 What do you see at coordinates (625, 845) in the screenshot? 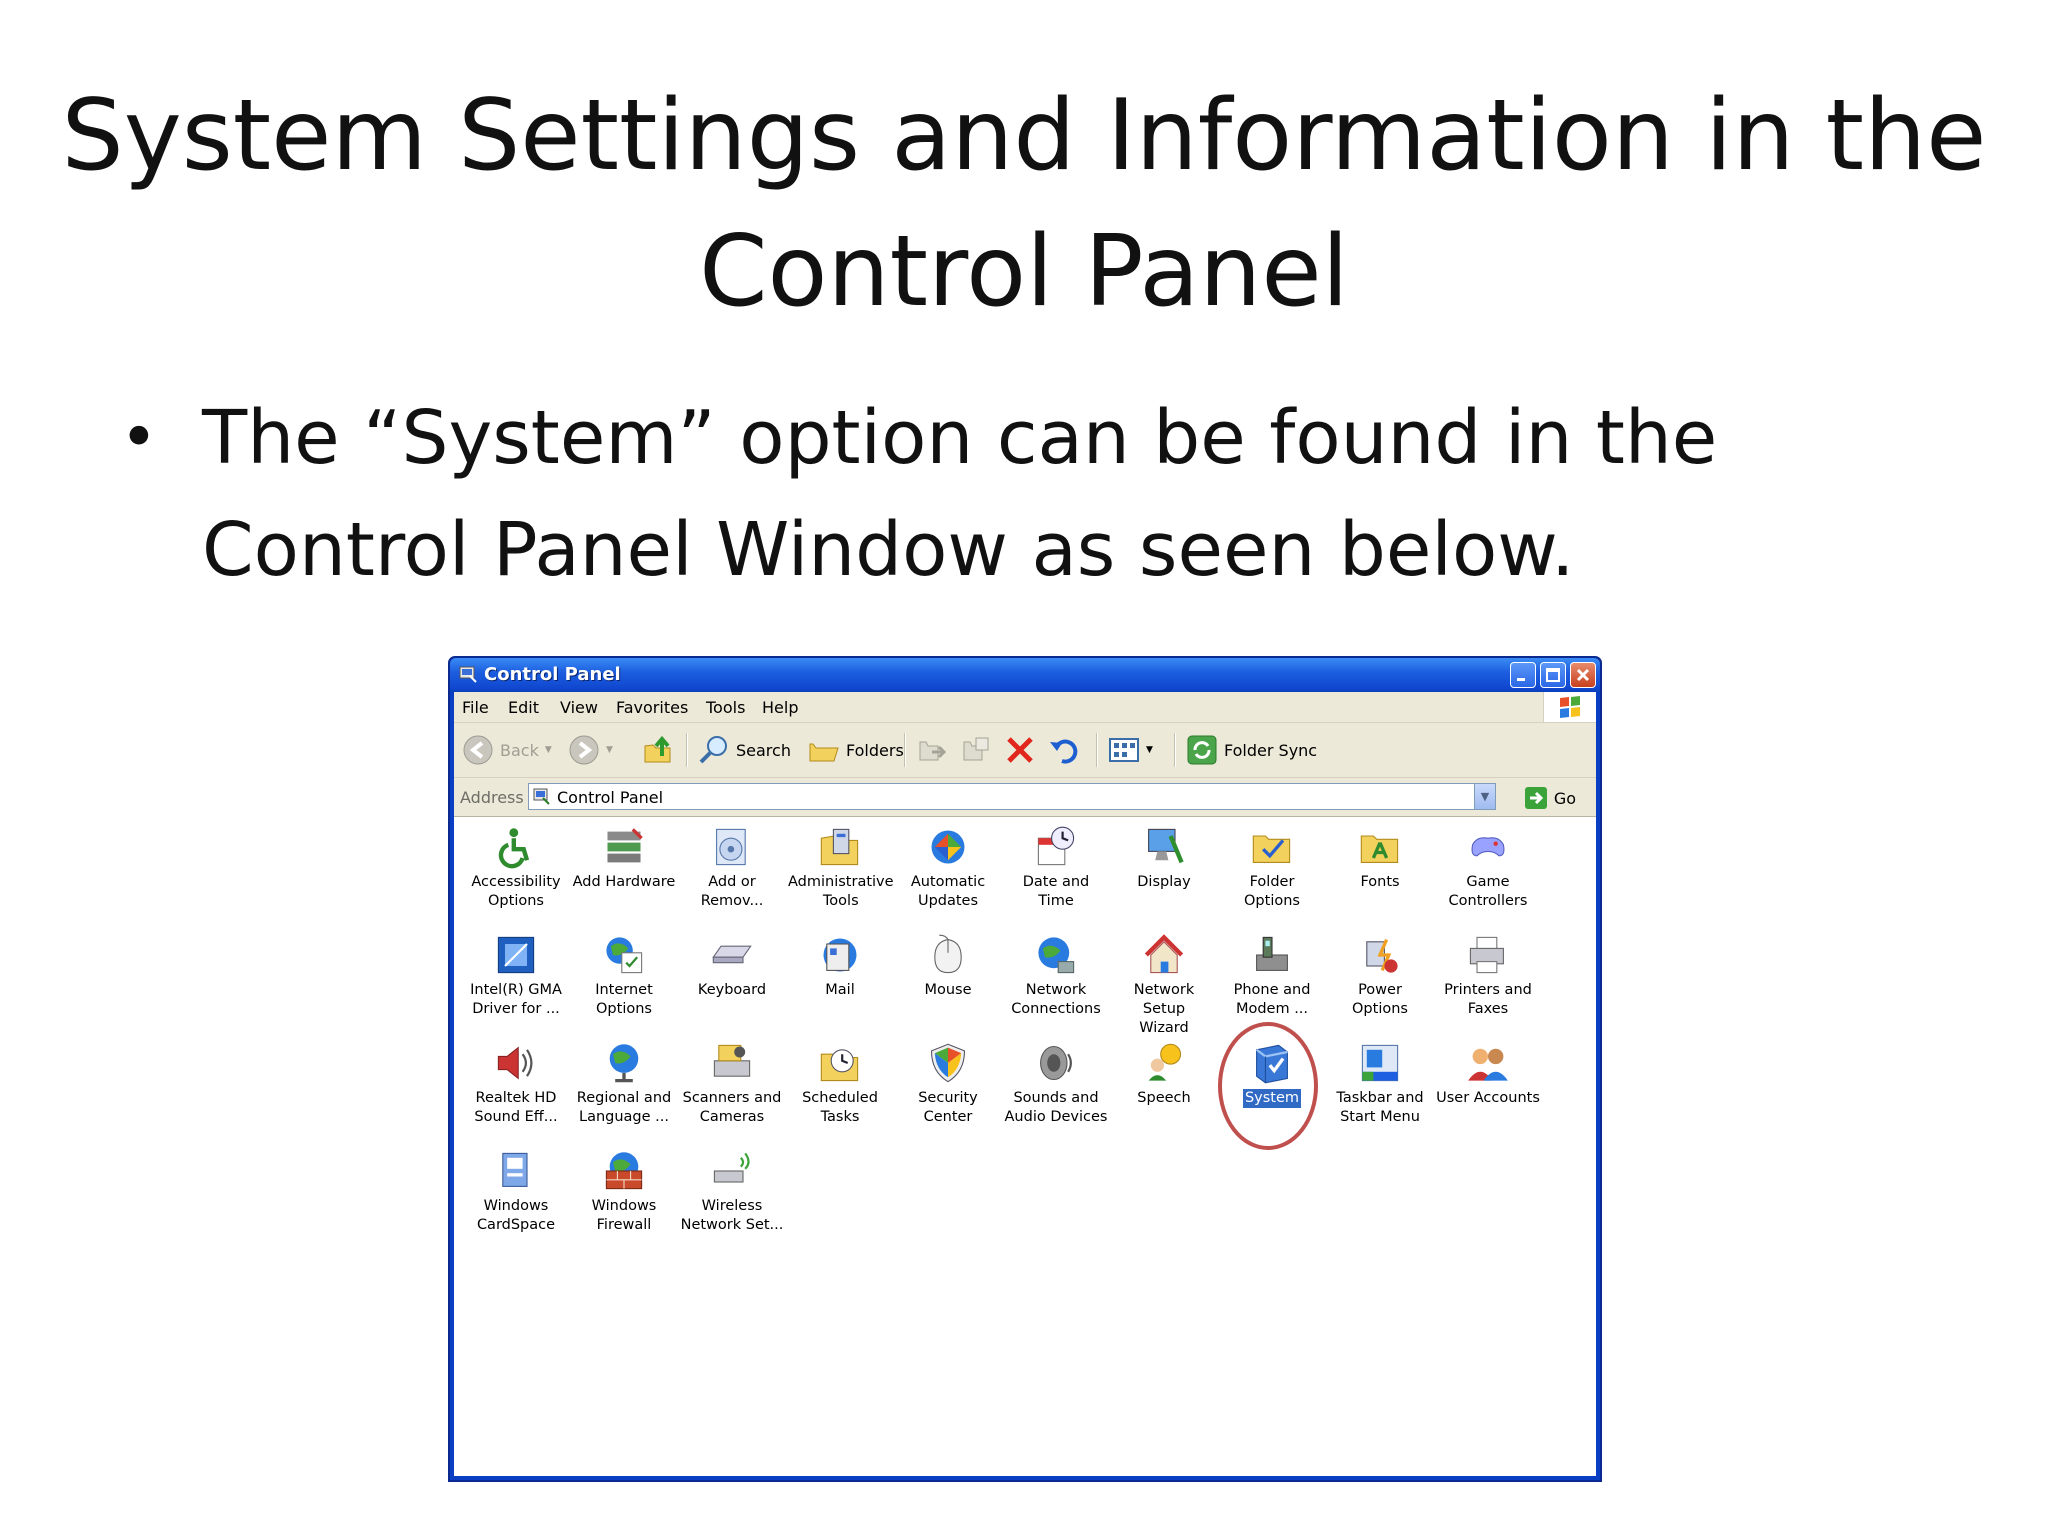
I see `add-hardware-icon` at bounding box center [625, 845].